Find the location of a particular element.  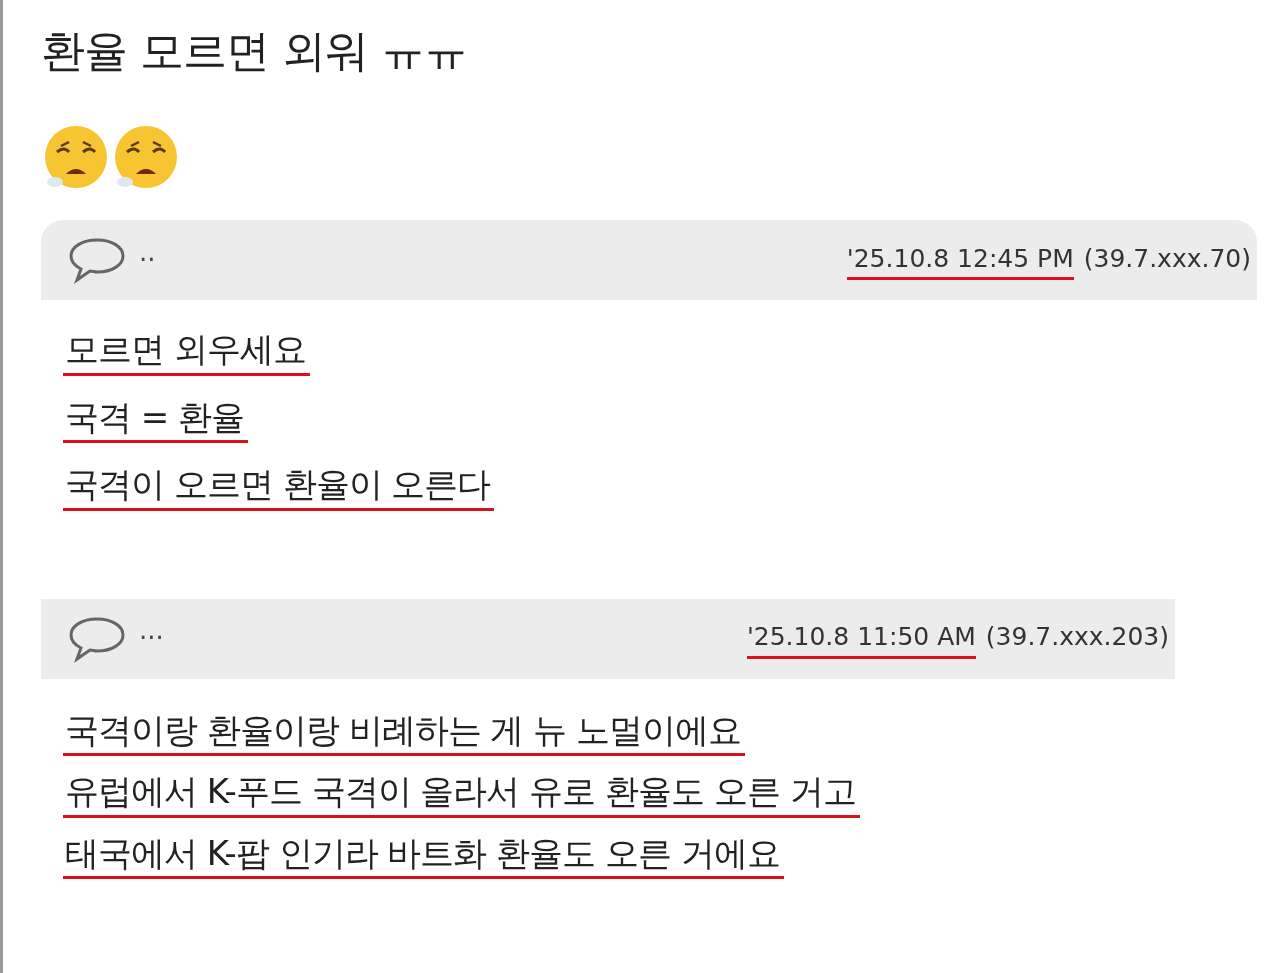

comment-date: '25.10.8 12:45 PM is located at coordinates (960, 260).